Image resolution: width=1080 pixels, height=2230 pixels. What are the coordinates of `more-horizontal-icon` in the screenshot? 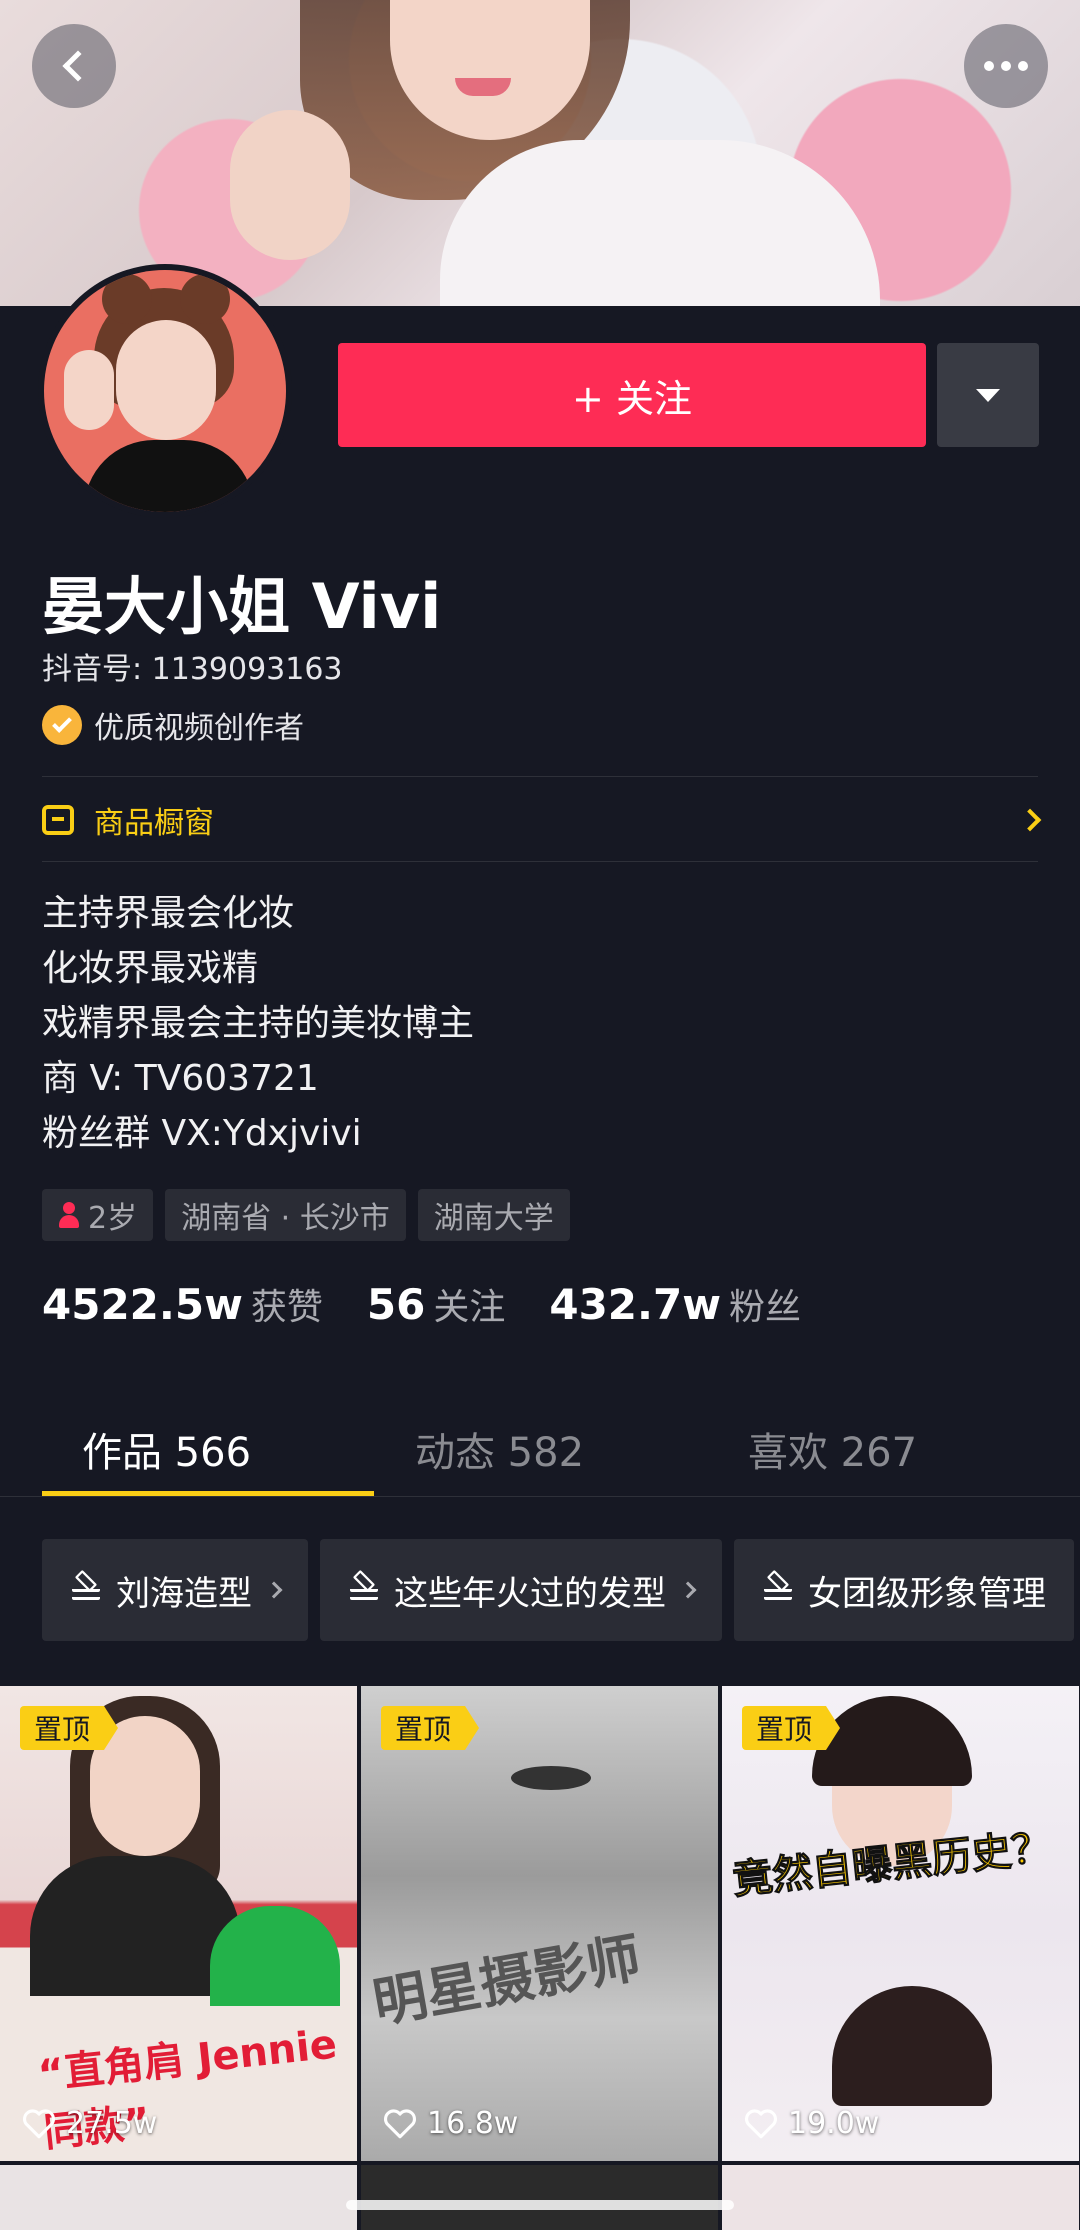 It's located at (1006, 66).